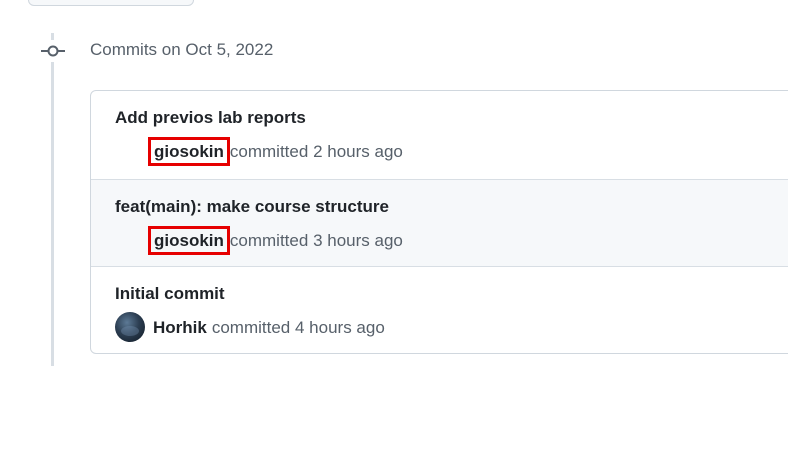 The width and height of the screenshot is (788, 450). Describe the element at coordinates (52, 199) in the screenshot. I see `timeline-line` at that location.